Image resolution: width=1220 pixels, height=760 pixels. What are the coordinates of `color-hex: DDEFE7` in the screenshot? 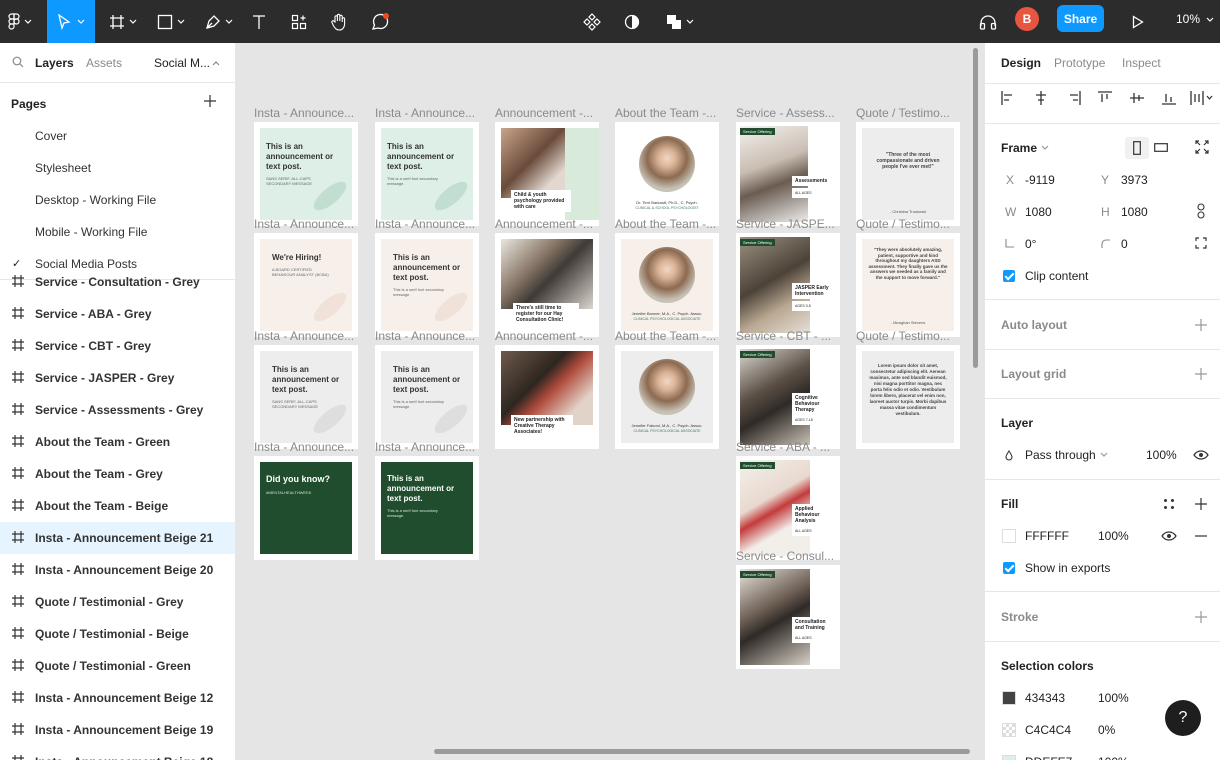 It's located at (1048, 757).